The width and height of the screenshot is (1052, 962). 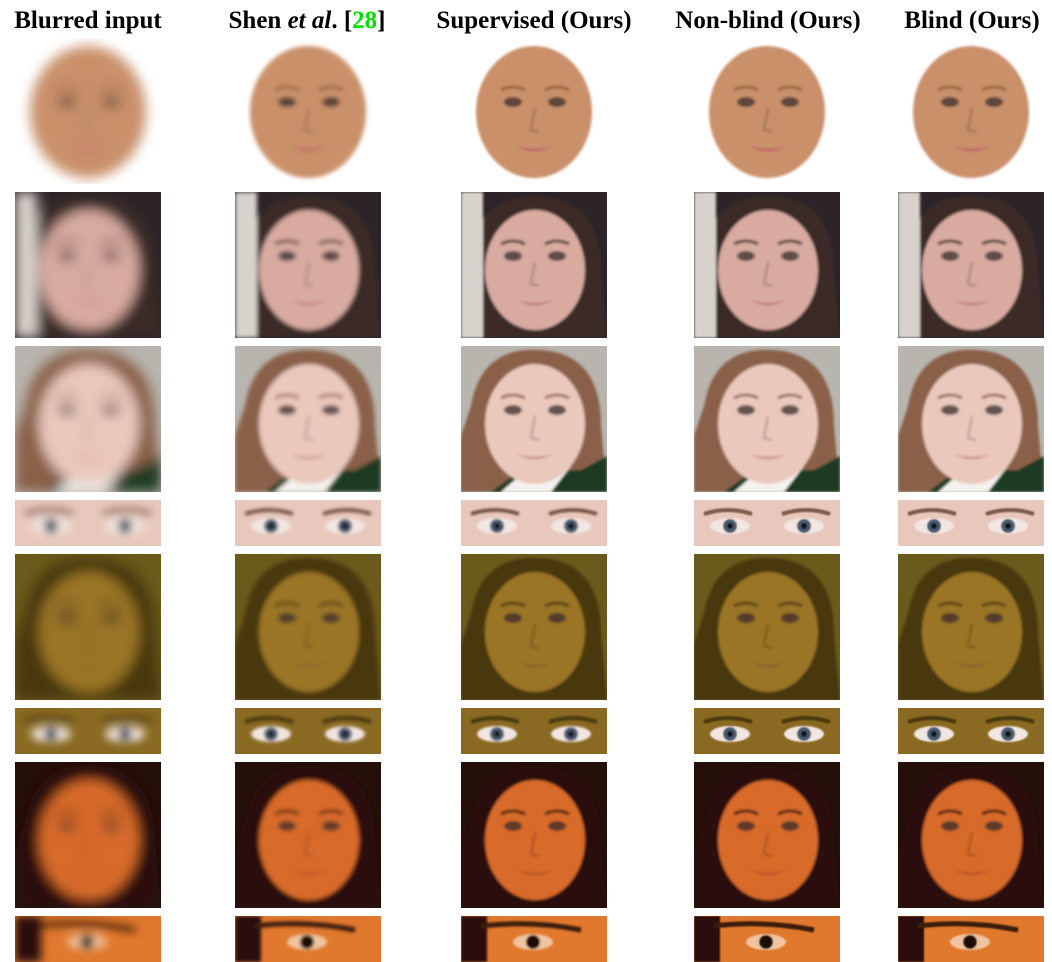 What do you see at coordinates (308, 419) in the screenshot?
I see `result-image-smiling-girl-shen` at bounding box center [308, 419].